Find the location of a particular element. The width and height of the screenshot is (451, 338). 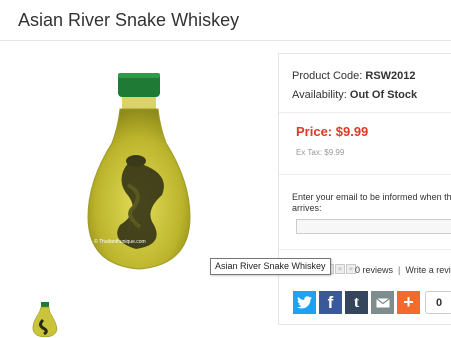

twitter-icon is located at coordinates (304, 302).